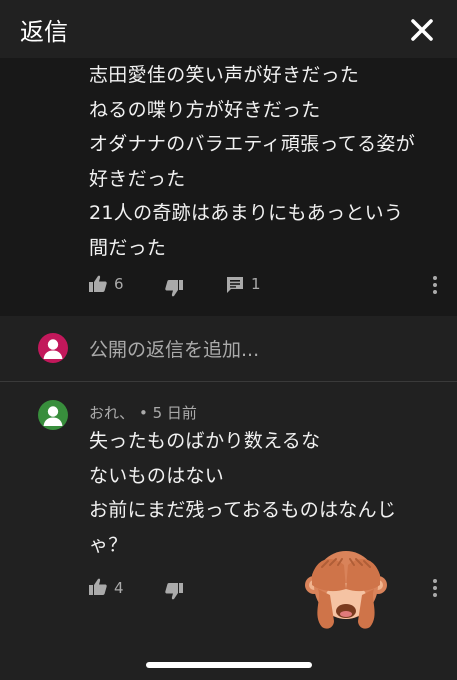 Image resolution: width=457 pixels, height=680 pixels. I want to click on header: 返信, so click(228, 29).